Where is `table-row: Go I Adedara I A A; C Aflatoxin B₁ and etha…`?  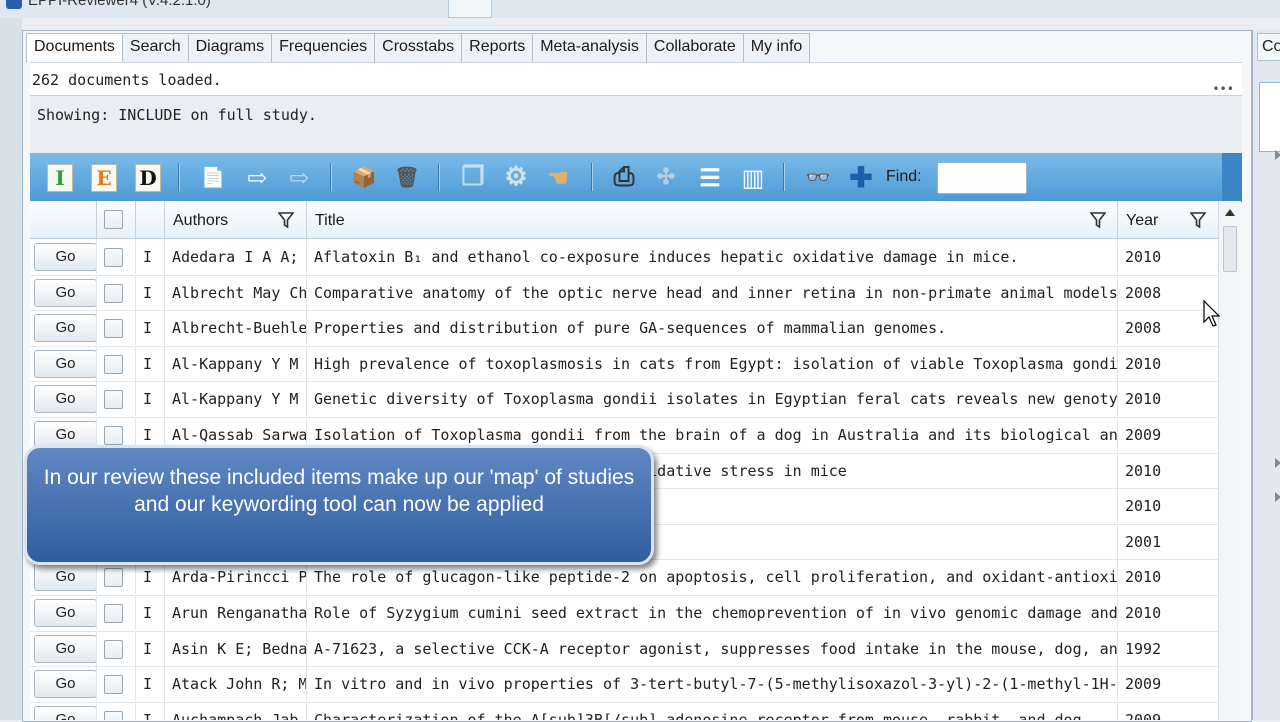
table-row: Go I Adedara I A A; C Aflatoxin B₁ and etha… is located at coordinates (624, 257).